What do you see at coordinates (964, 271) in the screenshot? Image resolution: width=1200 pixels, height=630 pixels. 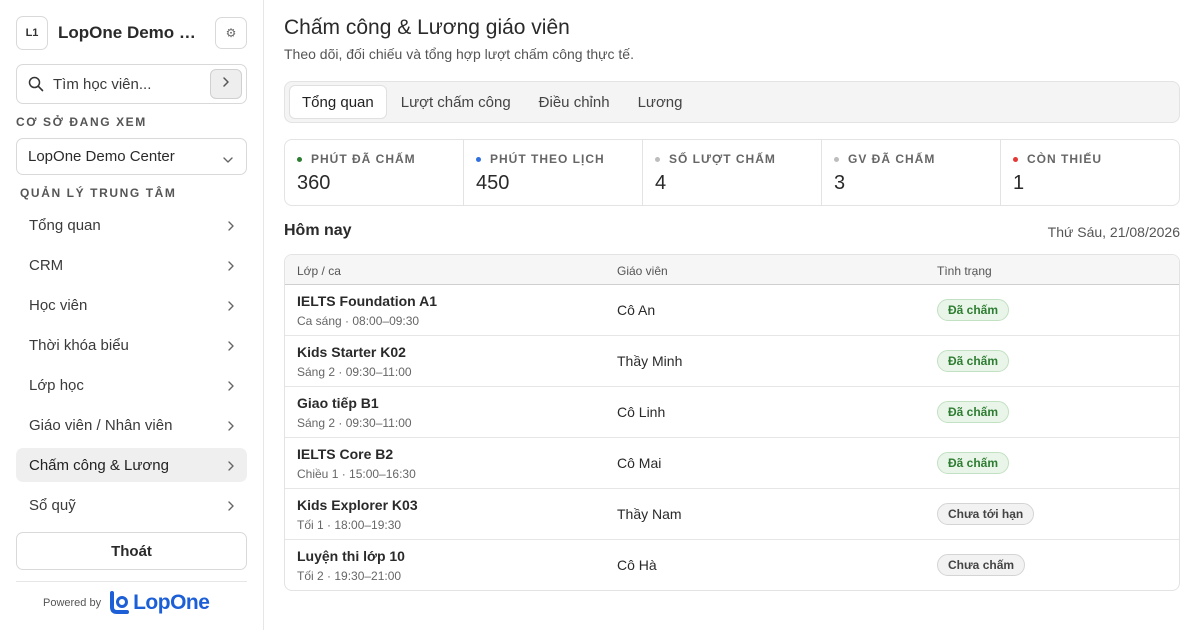 I see `column-header-status: Tình trạng` at bounding box center [964, 271].